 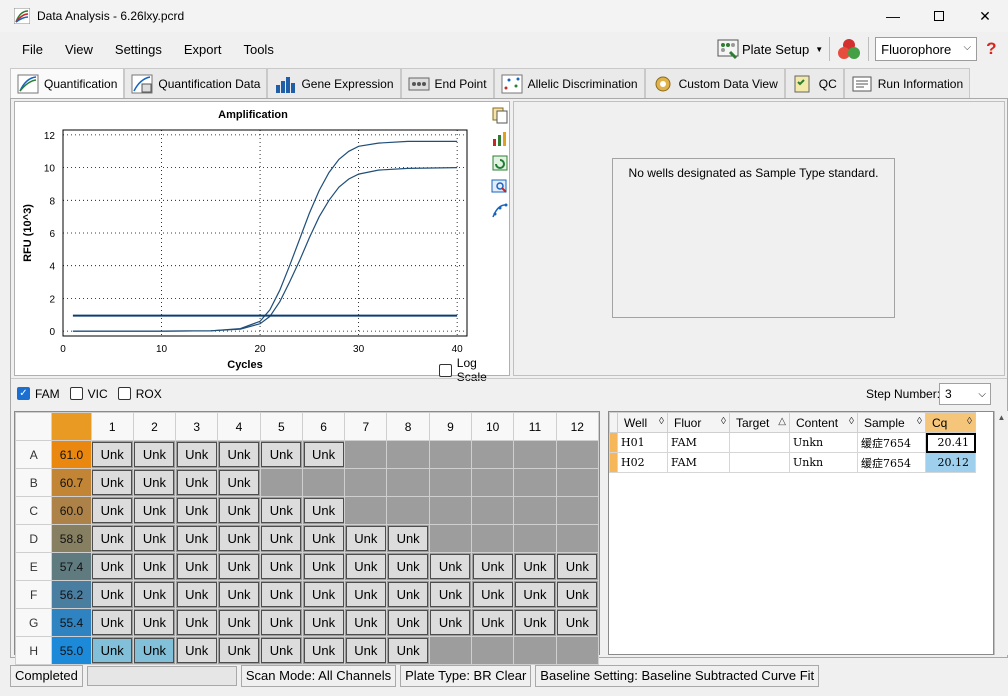 I want to click on step-number-select: 3 ⌵, so click(x=965, y=394).